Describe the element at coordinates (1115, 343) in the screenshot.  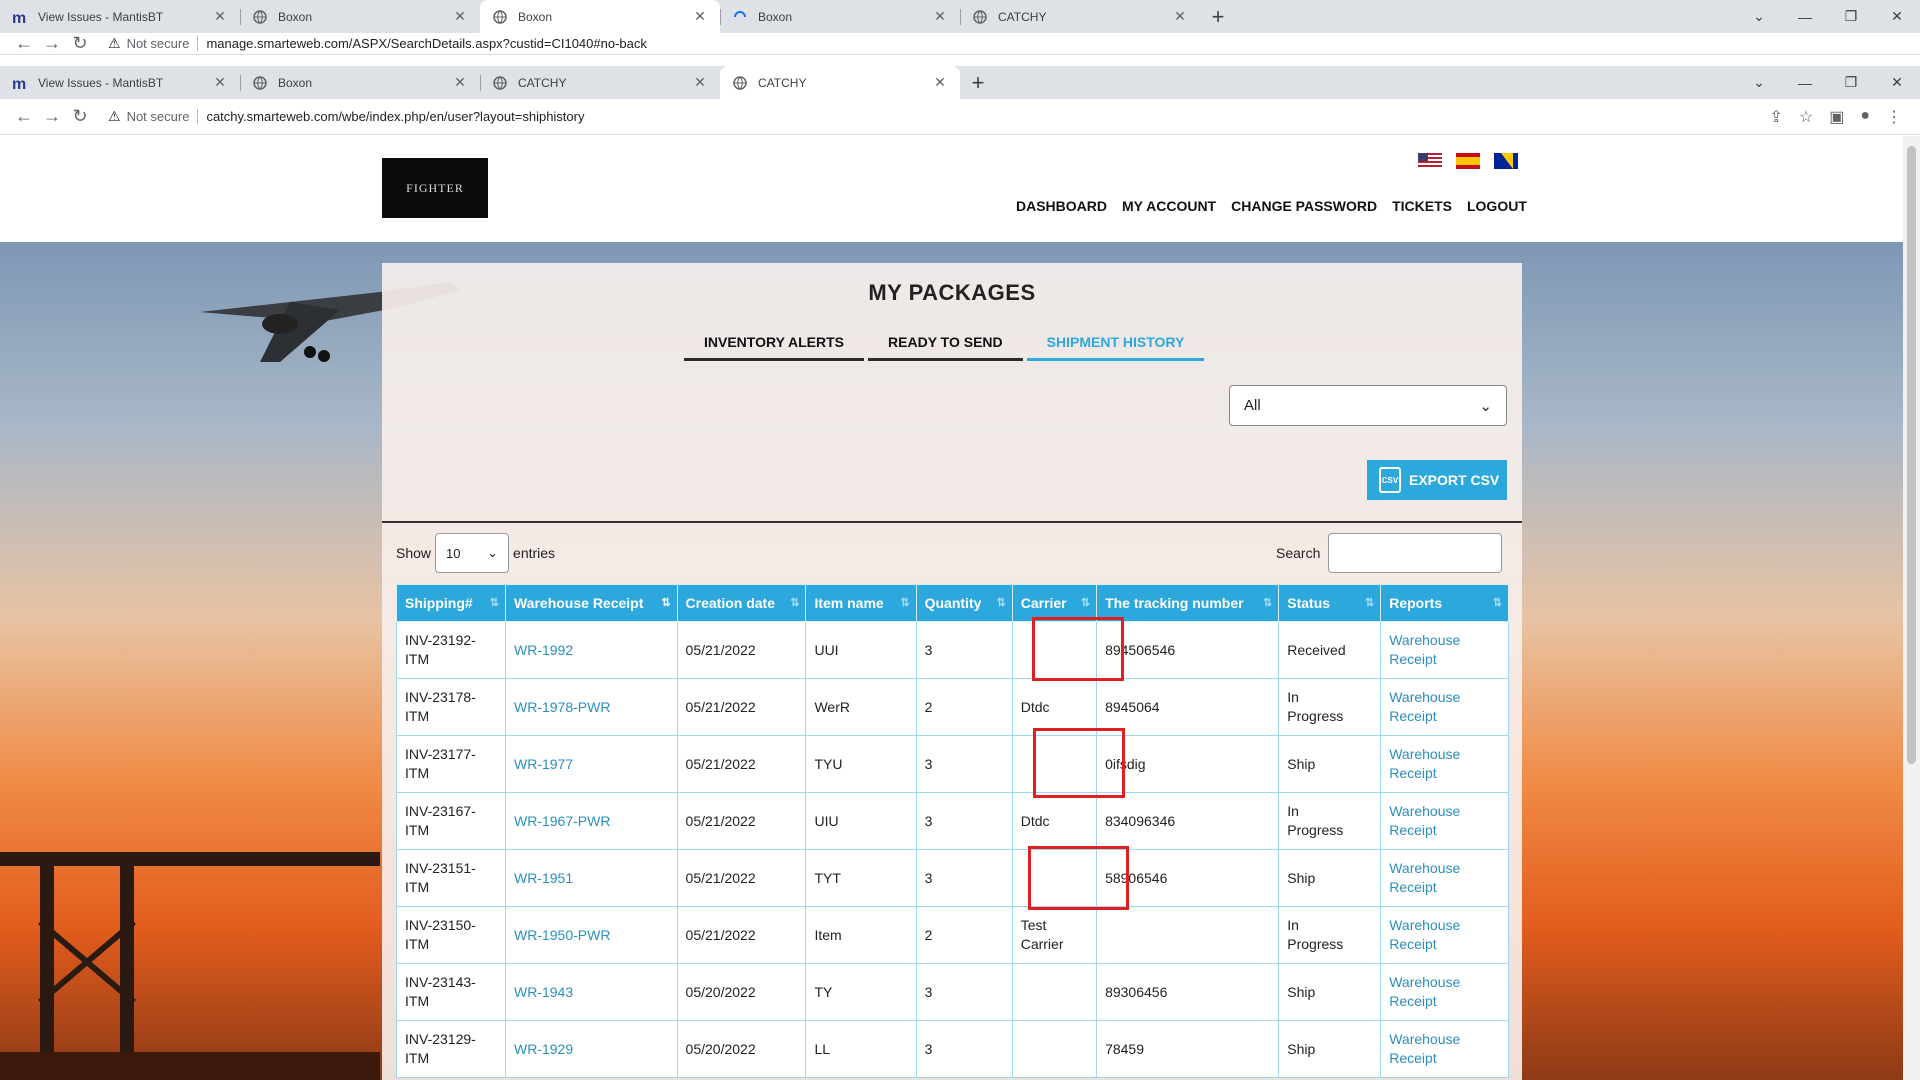
I see `tab-shipment-history: SHIPMENT HISTORY` at that location.